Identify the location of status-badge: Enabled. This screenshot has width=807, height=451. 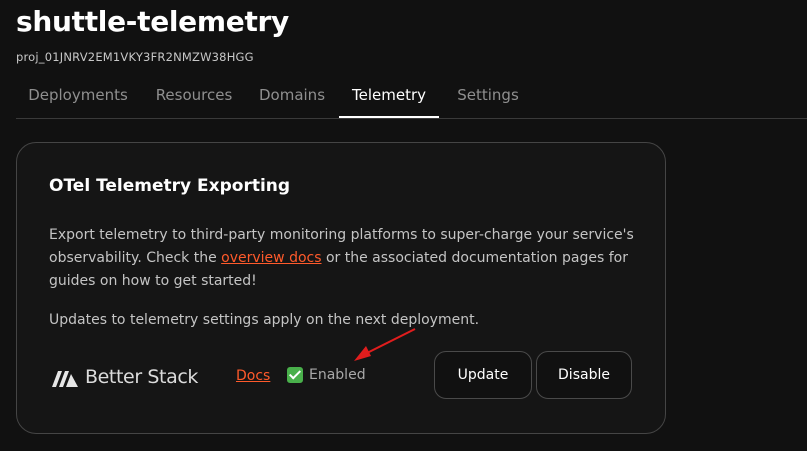
(326, 375).